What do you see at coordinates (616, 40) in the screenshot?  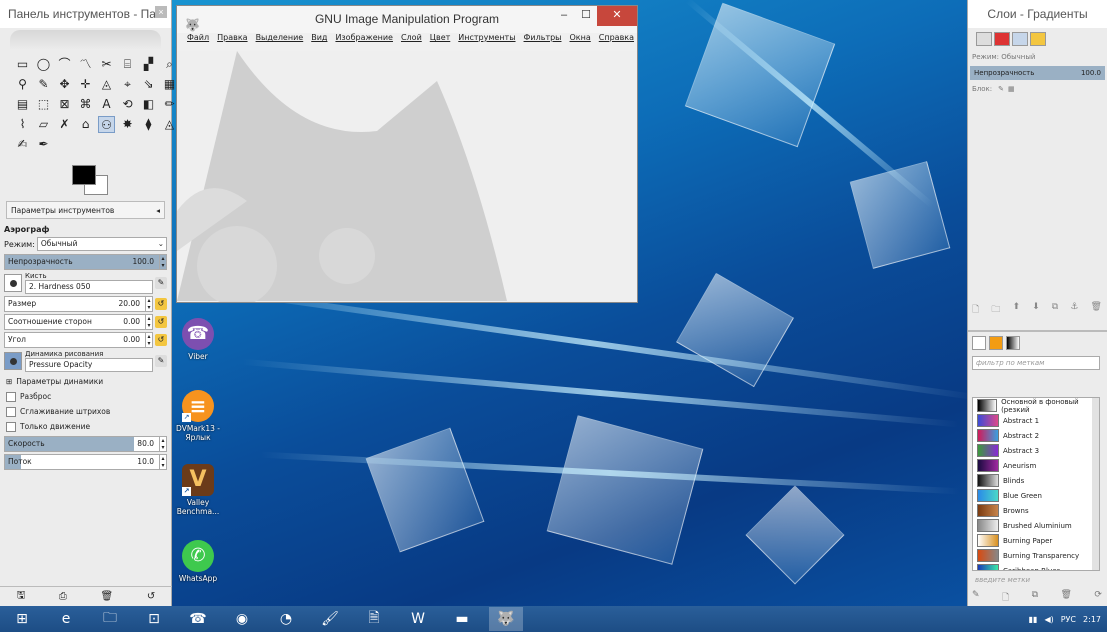 I see `menu-item-10: Справка` at bounding box center [616, 40].